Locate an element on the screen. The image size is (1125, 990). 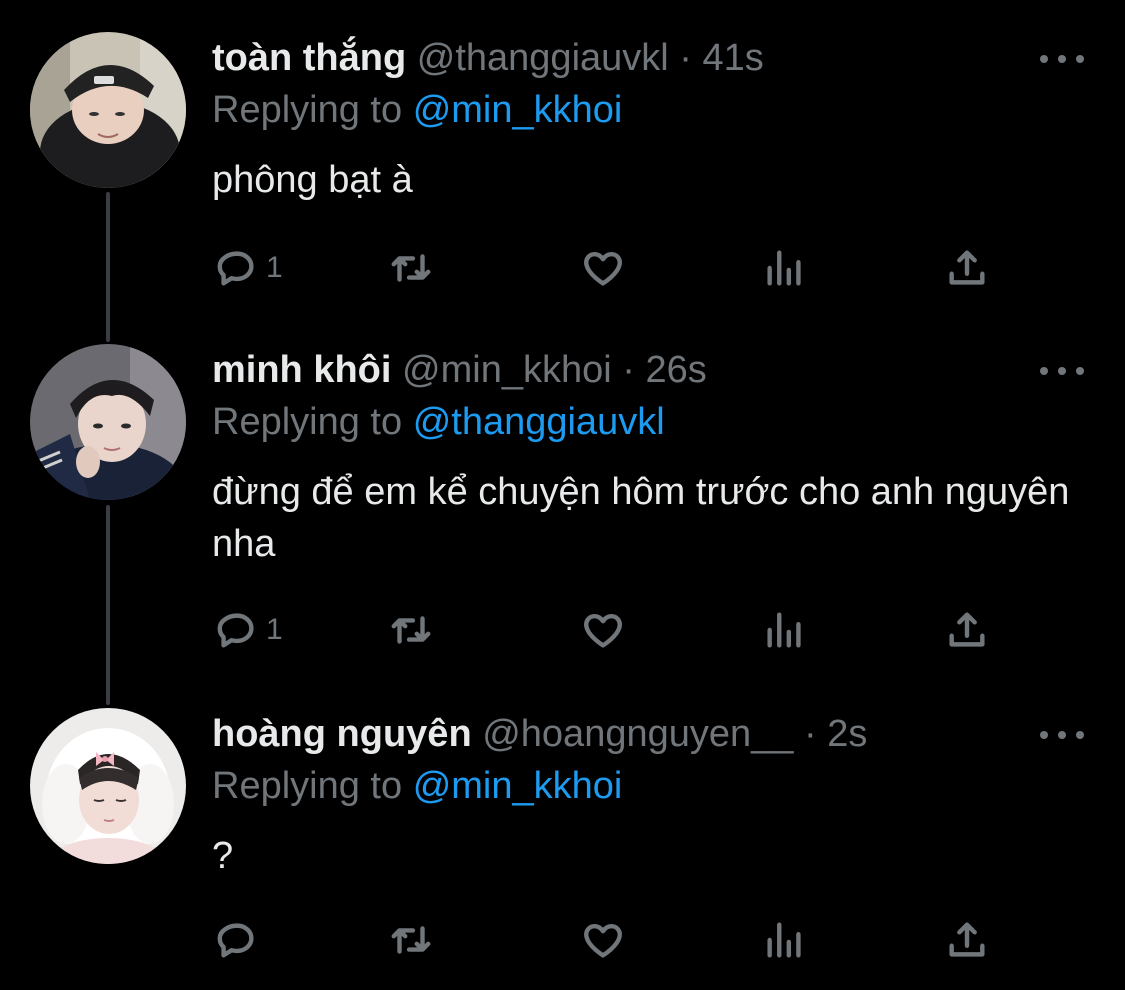
timestamp: 2s is located at coordinates (847, 734).